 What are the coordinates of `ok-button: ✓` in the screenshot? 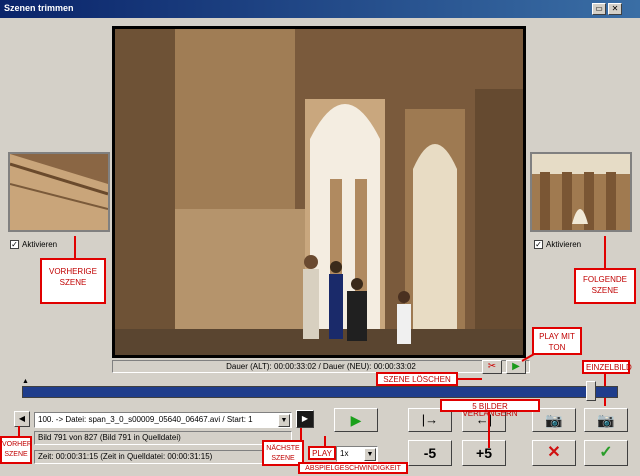 It's located at (606, 453).